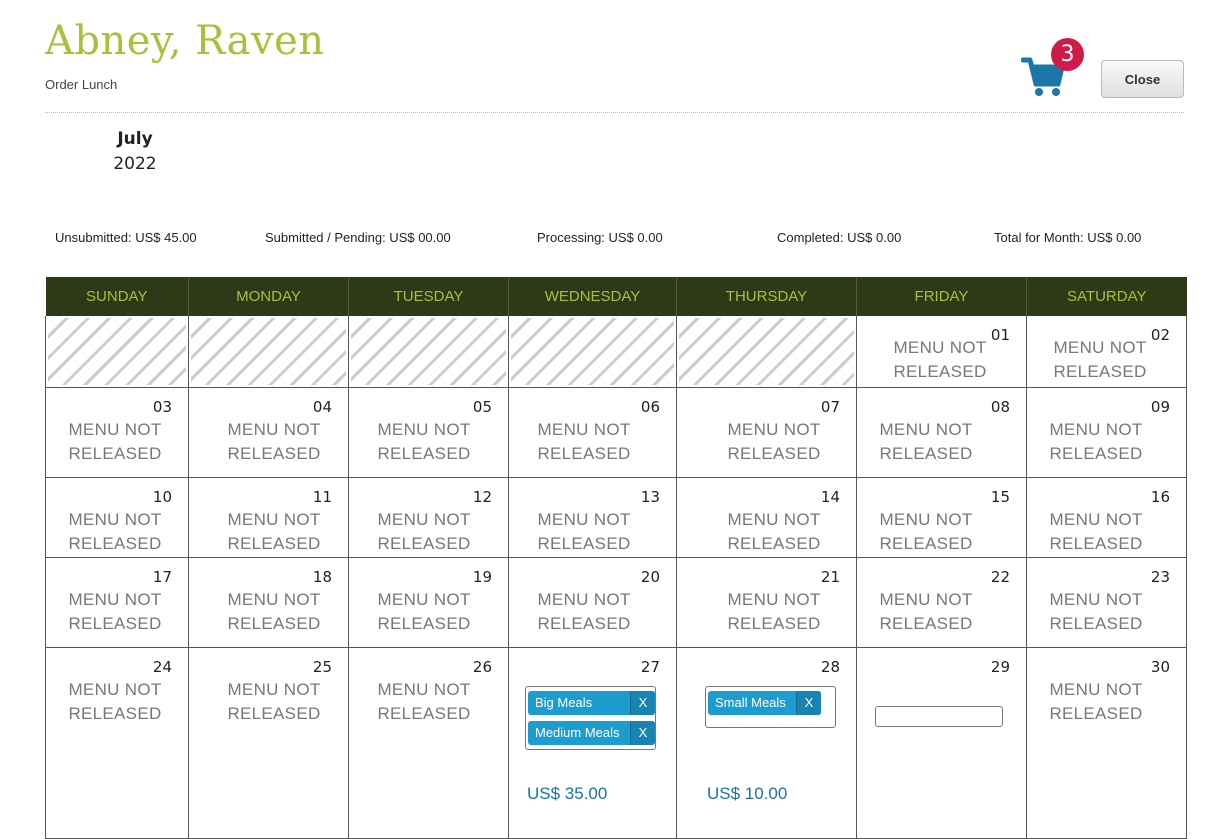 The height and width of the screenshot is (839, 1218). Describe the element at coordinates (428, 296) in the screenshot. I see `weekday-header: TUESDAY` at that location.